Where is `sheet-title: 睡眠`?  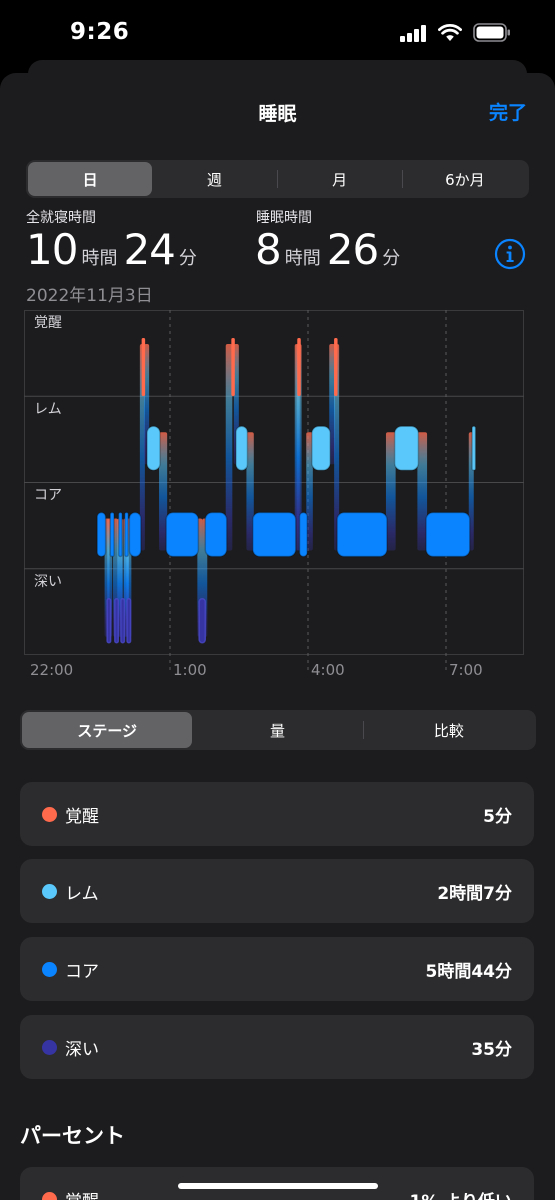 sheet-title: 睡眠 is located at coordinates (277, 114).